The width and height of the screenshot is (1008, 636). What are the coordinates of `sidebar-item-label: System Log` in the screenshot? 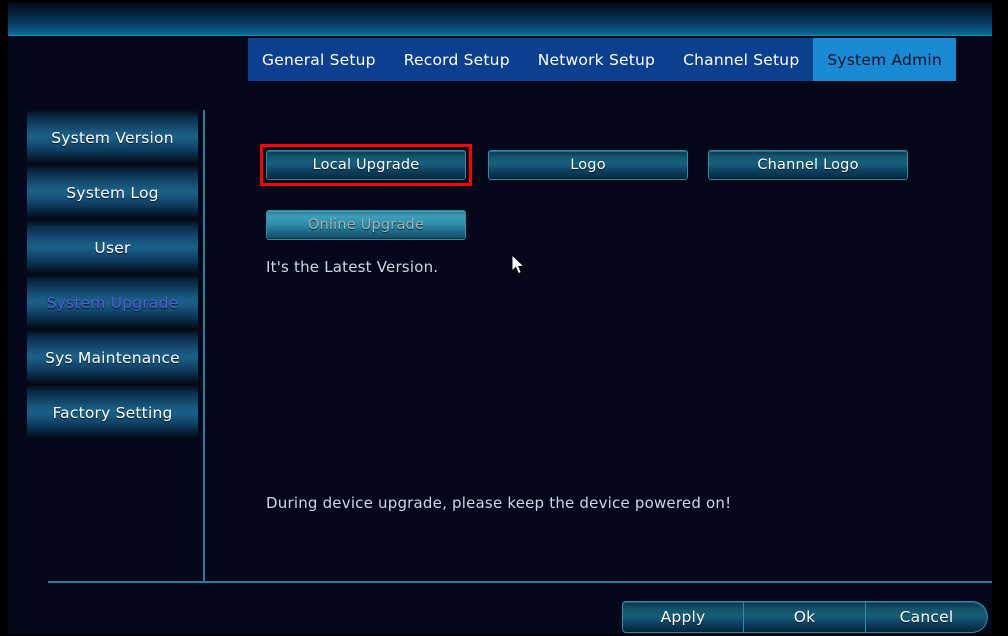 It's located at (112, 192).